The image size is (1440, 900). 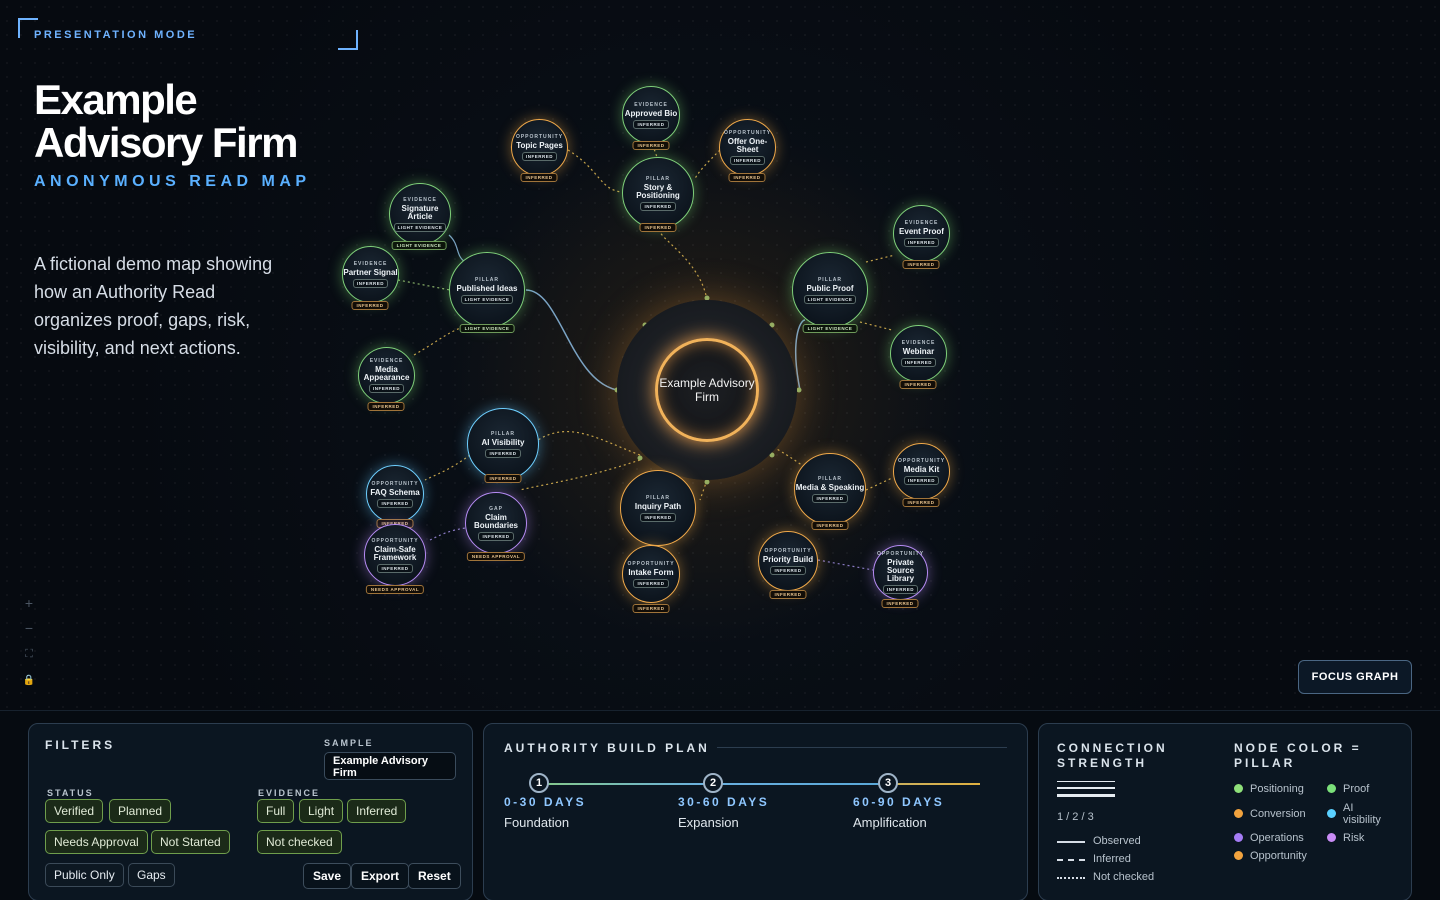 I want to click on node-faq-schema: OPPORTUNITY FAQ Schema INFERRED, so click(x=395, y=494).